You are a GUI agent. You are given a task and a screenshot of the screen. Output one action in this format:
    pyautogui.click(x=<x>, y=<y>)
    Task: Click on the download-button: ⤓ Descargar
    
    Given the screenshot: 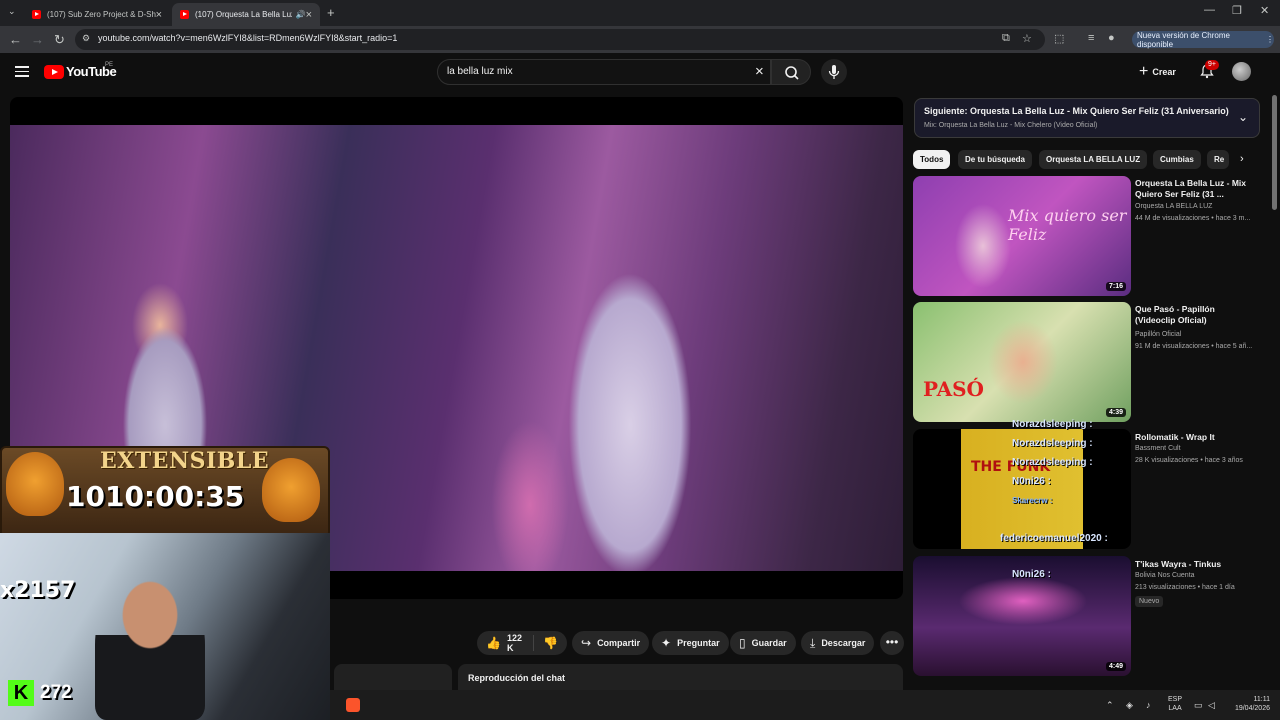 What is the action you would take?
    pyautogui.click(x=838, y=643)
    